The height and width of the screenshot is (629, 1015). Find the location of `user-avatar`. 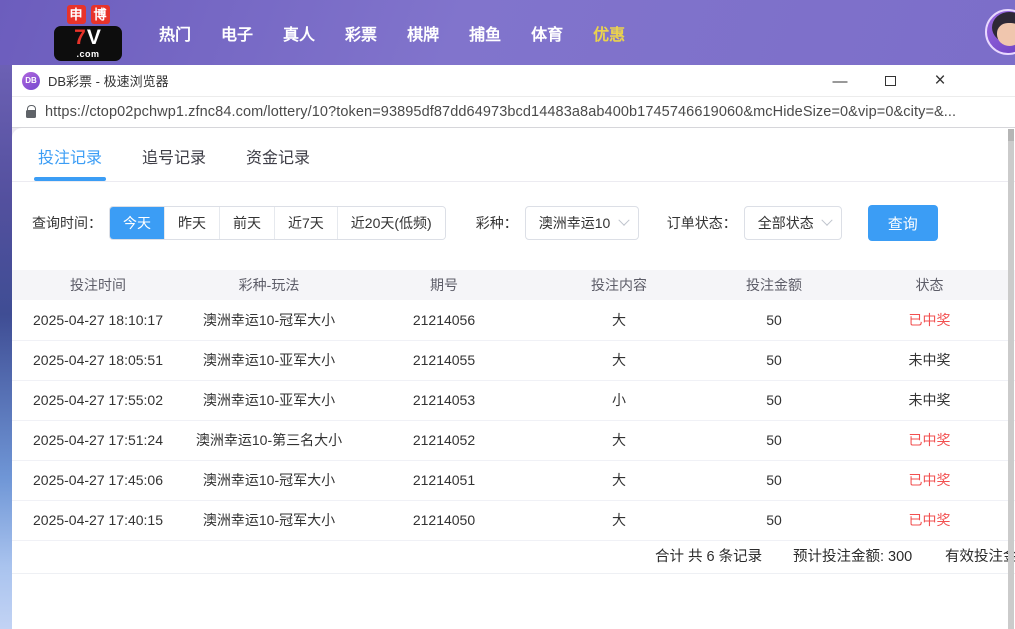

user-avatar is located at coordinates (1000, 32).